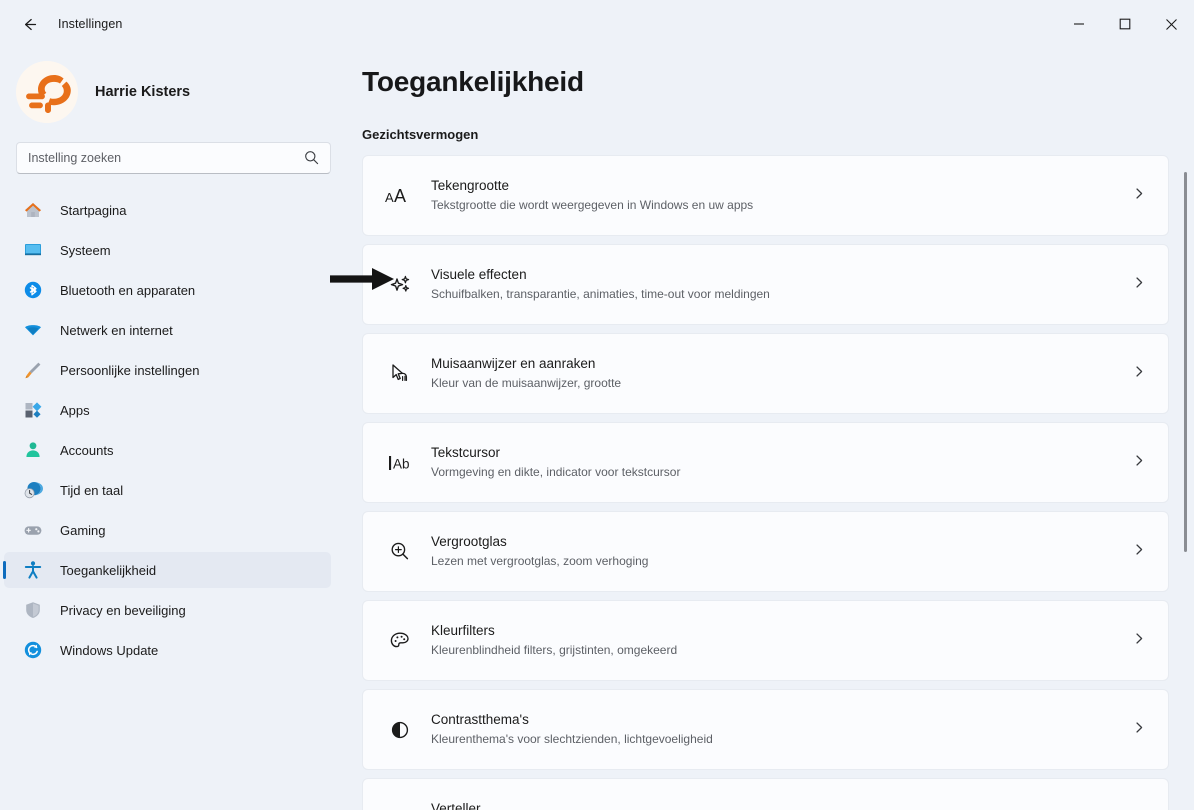  Describe the element at coordinates (526, 383) in the screenshot. I see `card-subtitle: Kleur van de muisaanwijzer, grootte` at that location.